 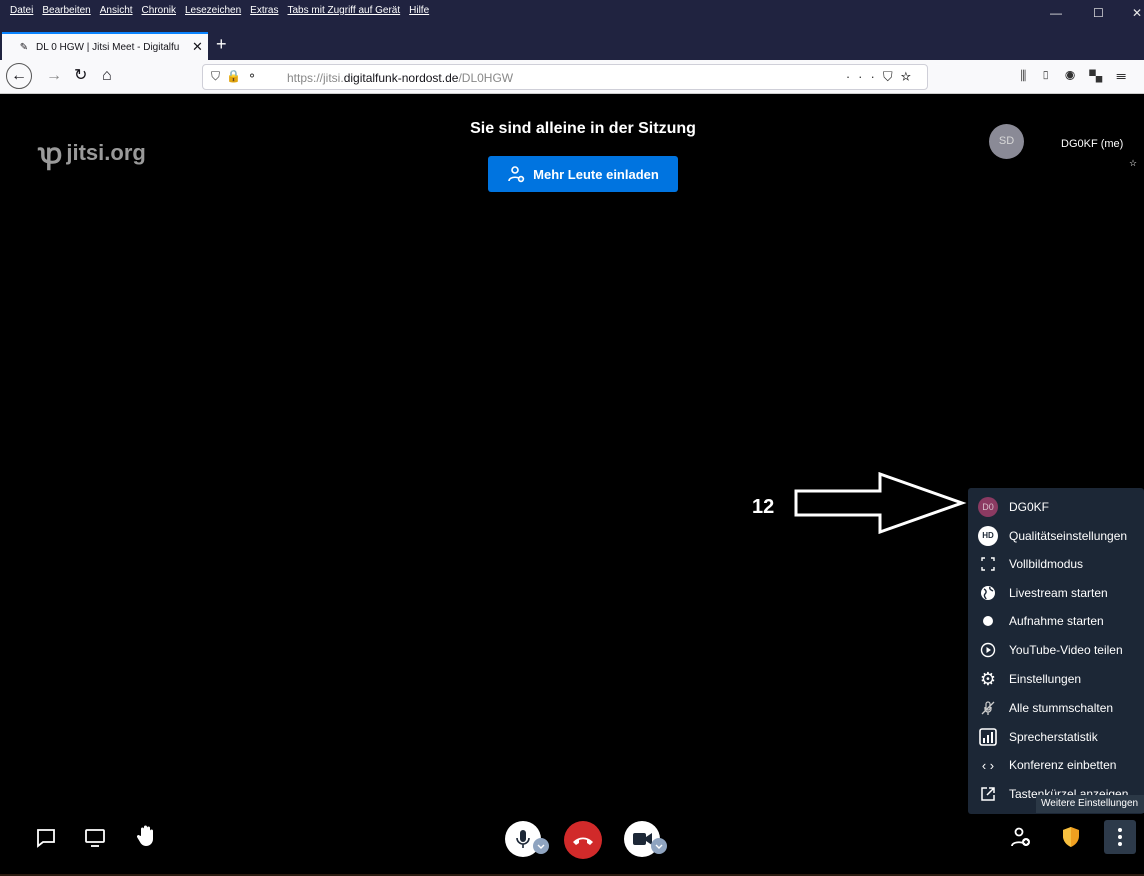 What do you see at coordinates (1030, 75) in the screenshot?
I see `library-icon: ⫼` at bounding box center [1030, 75].